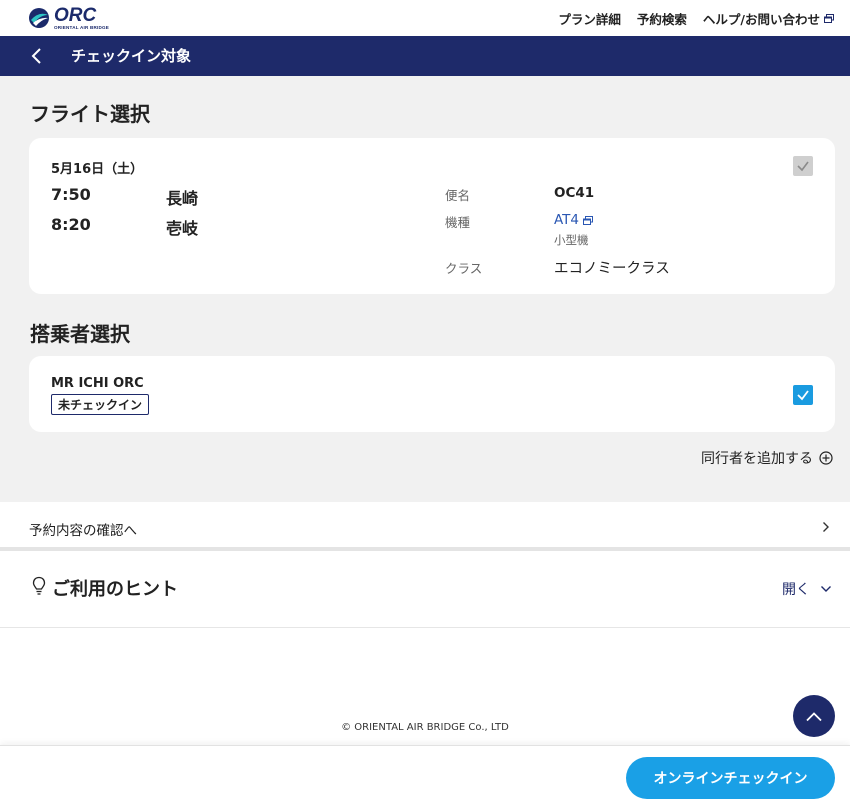 The height and width of the screenshot is (802, 850). I want to click on class-label: クラス, so click(464, 268).